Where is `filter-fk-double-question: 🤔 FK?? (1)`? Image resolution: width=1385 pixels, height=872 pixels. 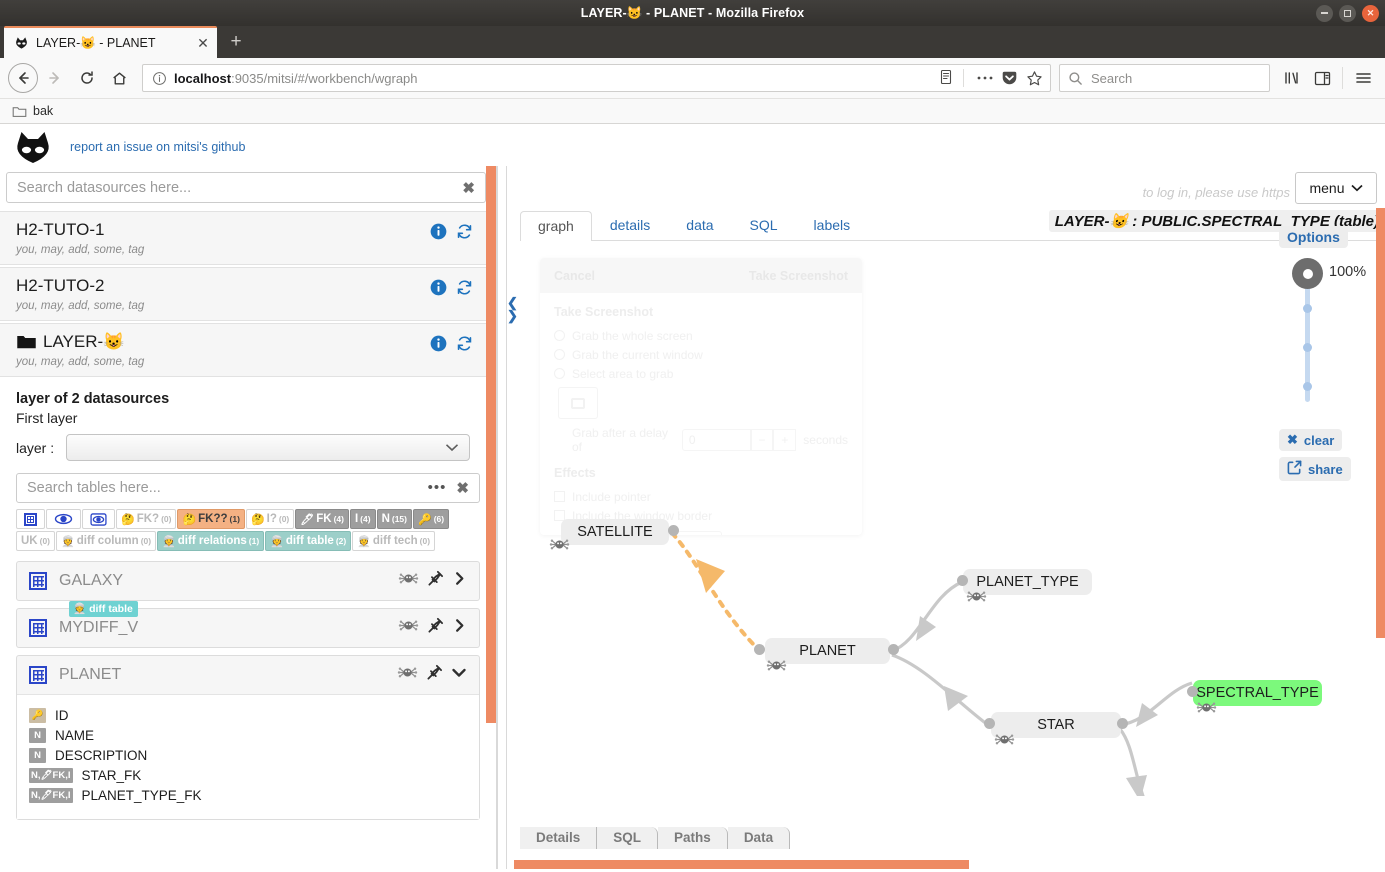 filter-fk-double-question: 🤔 FK?? (1) is located at coordinates (211, 519).